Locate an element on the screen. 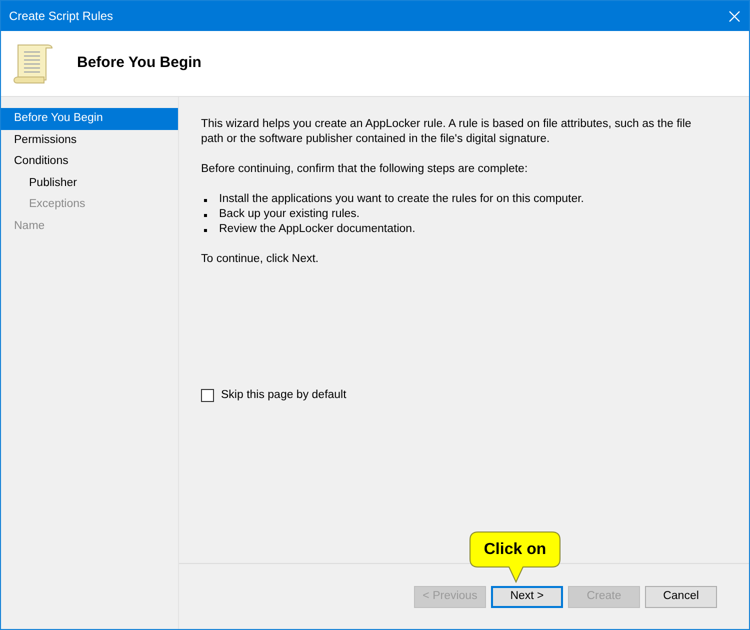  wizard-step: Publisher is located at coordinates (89, 183).